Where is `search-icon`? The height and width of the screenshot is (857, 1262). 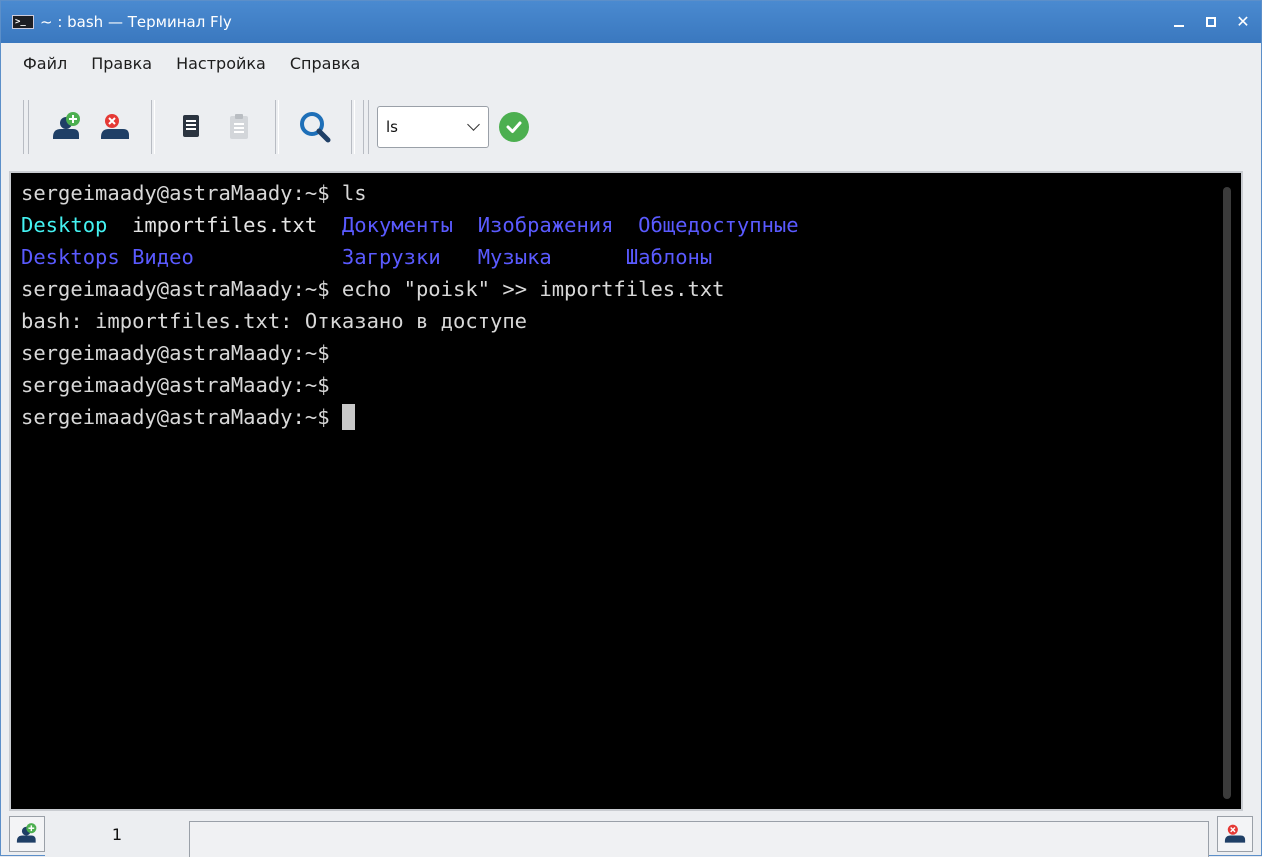 search-icon is located at coordinates (315, 127).